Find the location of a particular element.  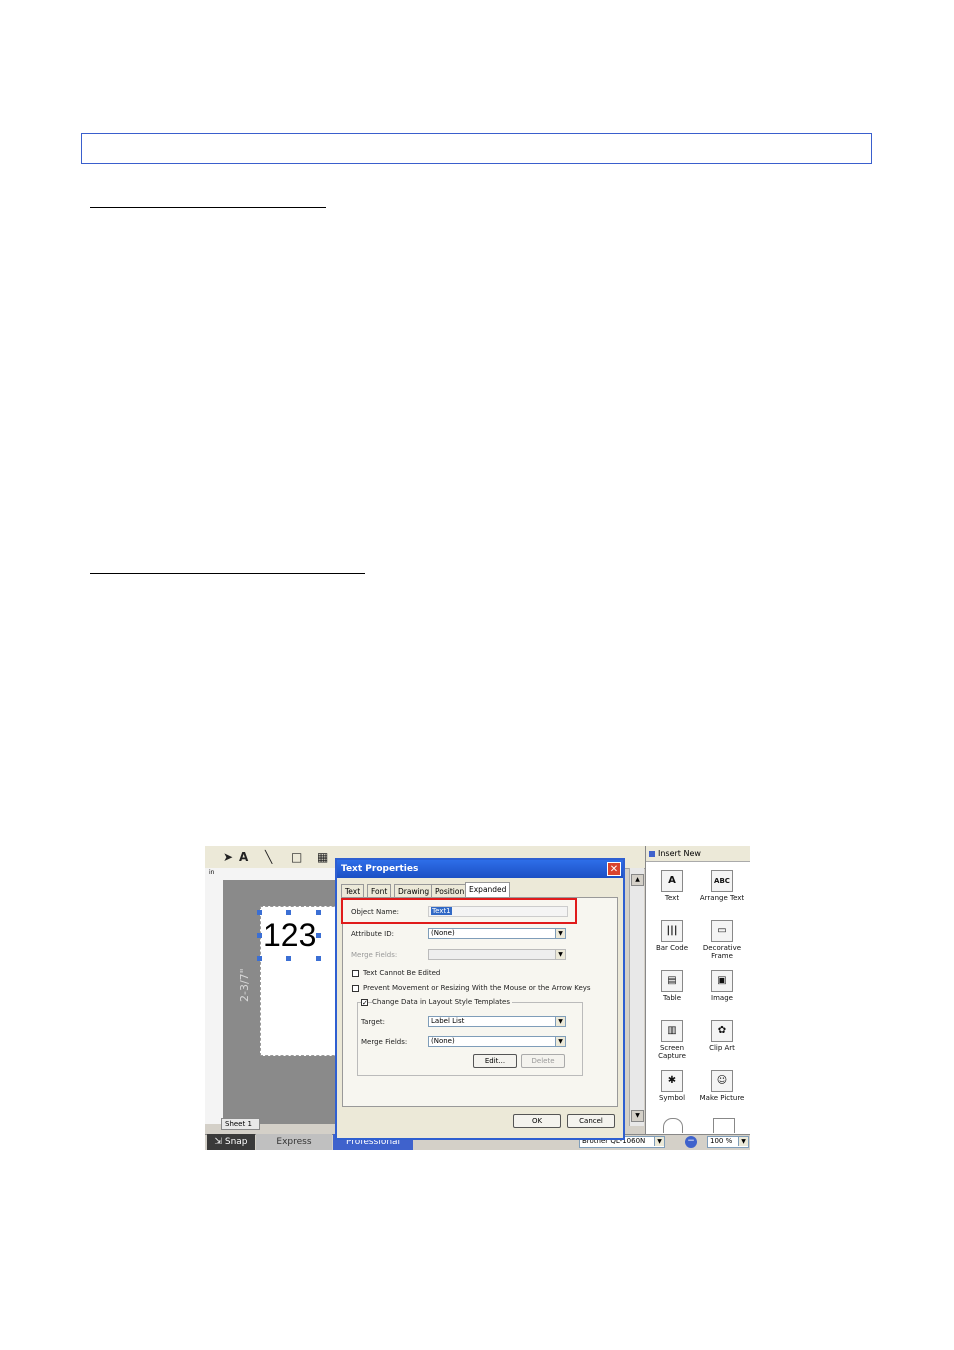

merge-fields-select: ▼ is located at coordinates (497, 954).